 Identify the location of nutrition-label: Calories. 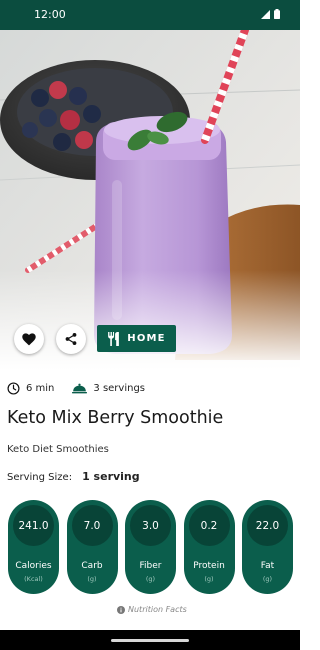
(33, 566).